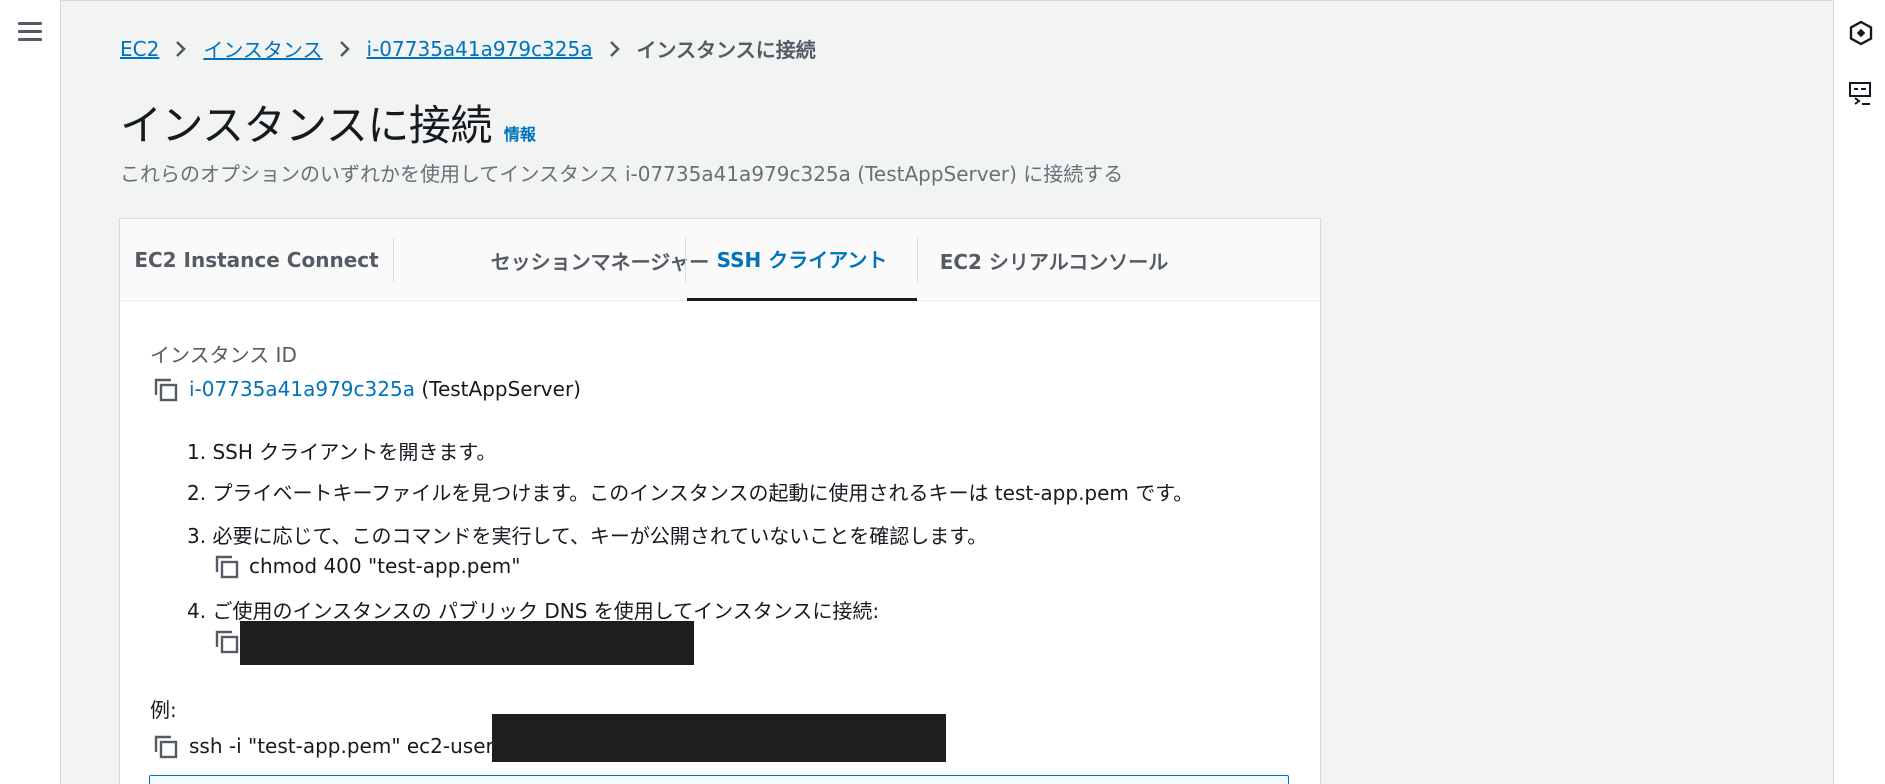 Image resolution: width=1885 pixels, height=784 pixels. I want to click on tab-divider, so click(685, 260).